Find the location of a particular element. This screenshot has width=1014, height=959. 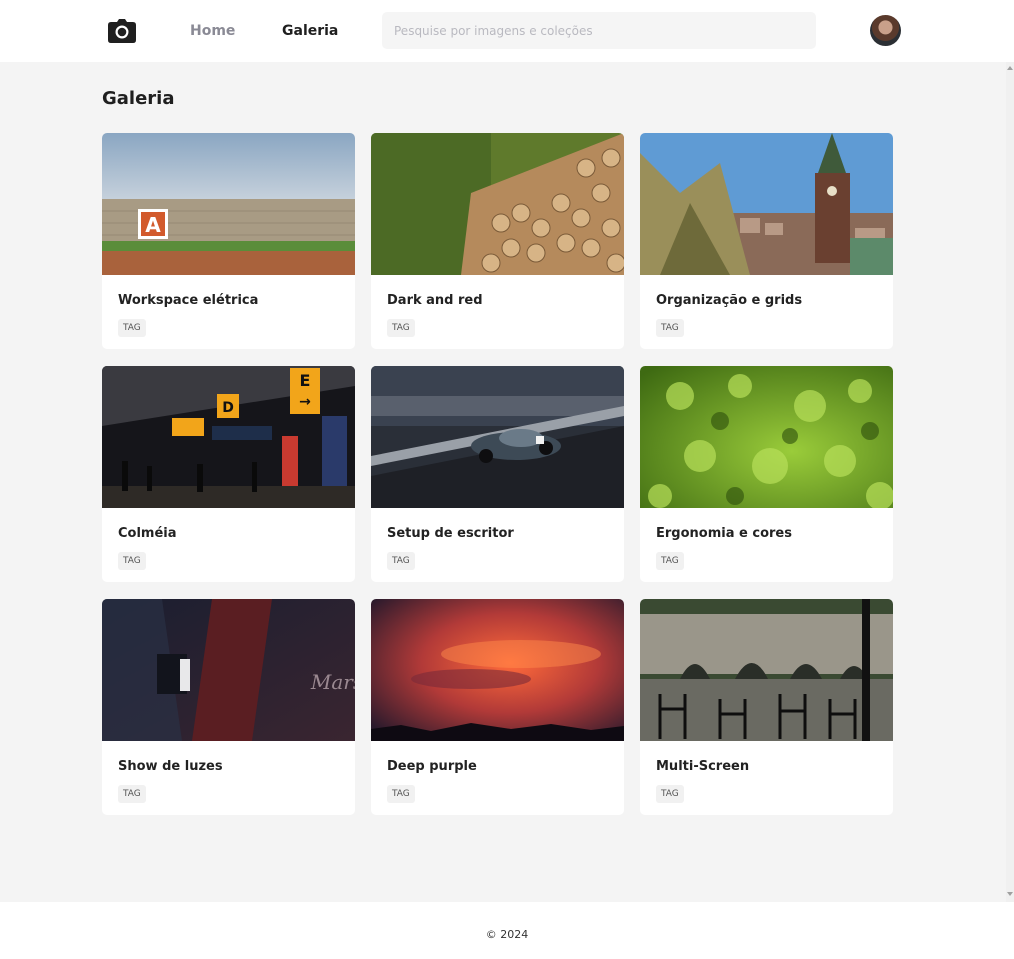

gallery-card: Setup de escritor TAG is located at coordinates (497, 474).